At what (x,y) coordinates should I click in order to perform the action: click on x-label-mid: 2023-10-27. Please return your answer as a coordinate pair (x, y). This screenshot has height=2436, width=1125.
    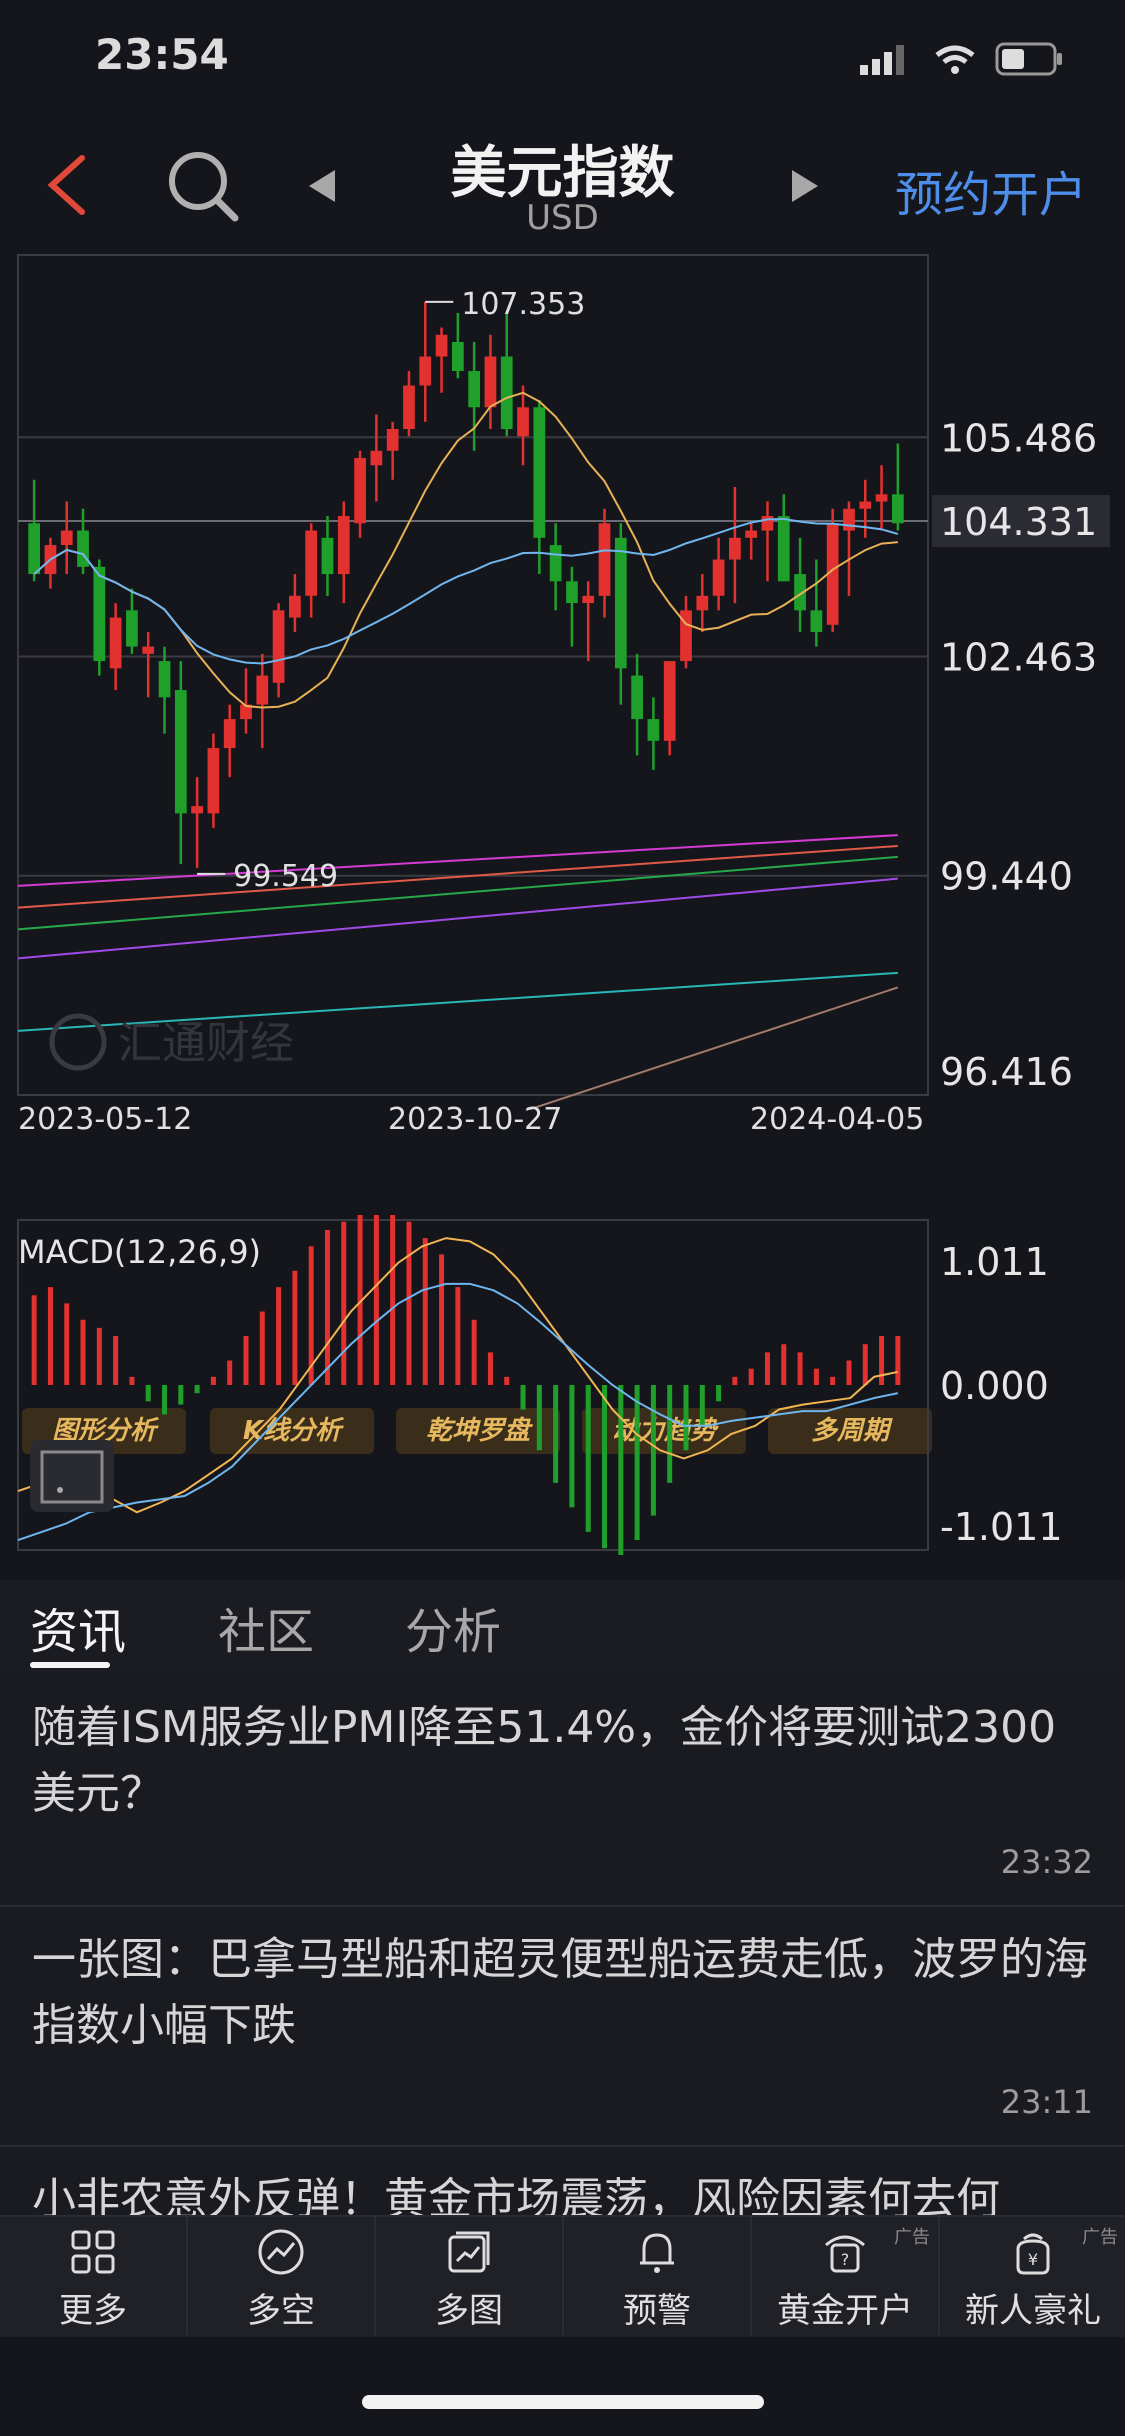
    Looking at the image, I should click on (475, 1119).